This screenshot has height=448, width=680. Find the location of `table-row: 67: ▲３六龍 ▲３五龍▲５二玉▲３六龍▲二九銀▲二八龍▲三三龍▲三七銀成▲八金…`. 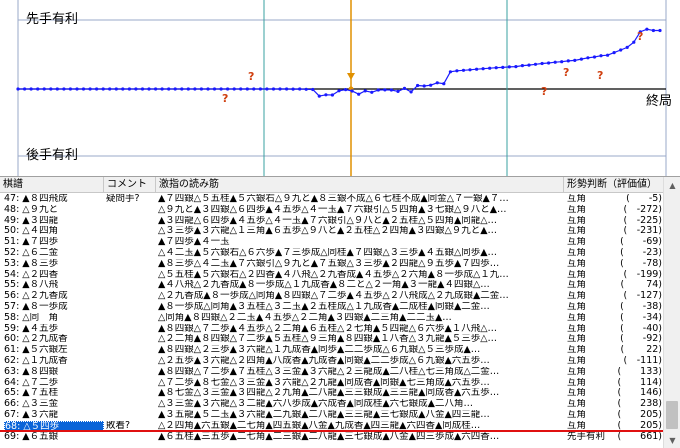

table-row: 67: ▲３六龍 ▲３五龍▲５二玉▲３六龍▲二九銀▲二八龍▲三三龍▲三七銀成▲八金… is located at coordinates (331, 415).